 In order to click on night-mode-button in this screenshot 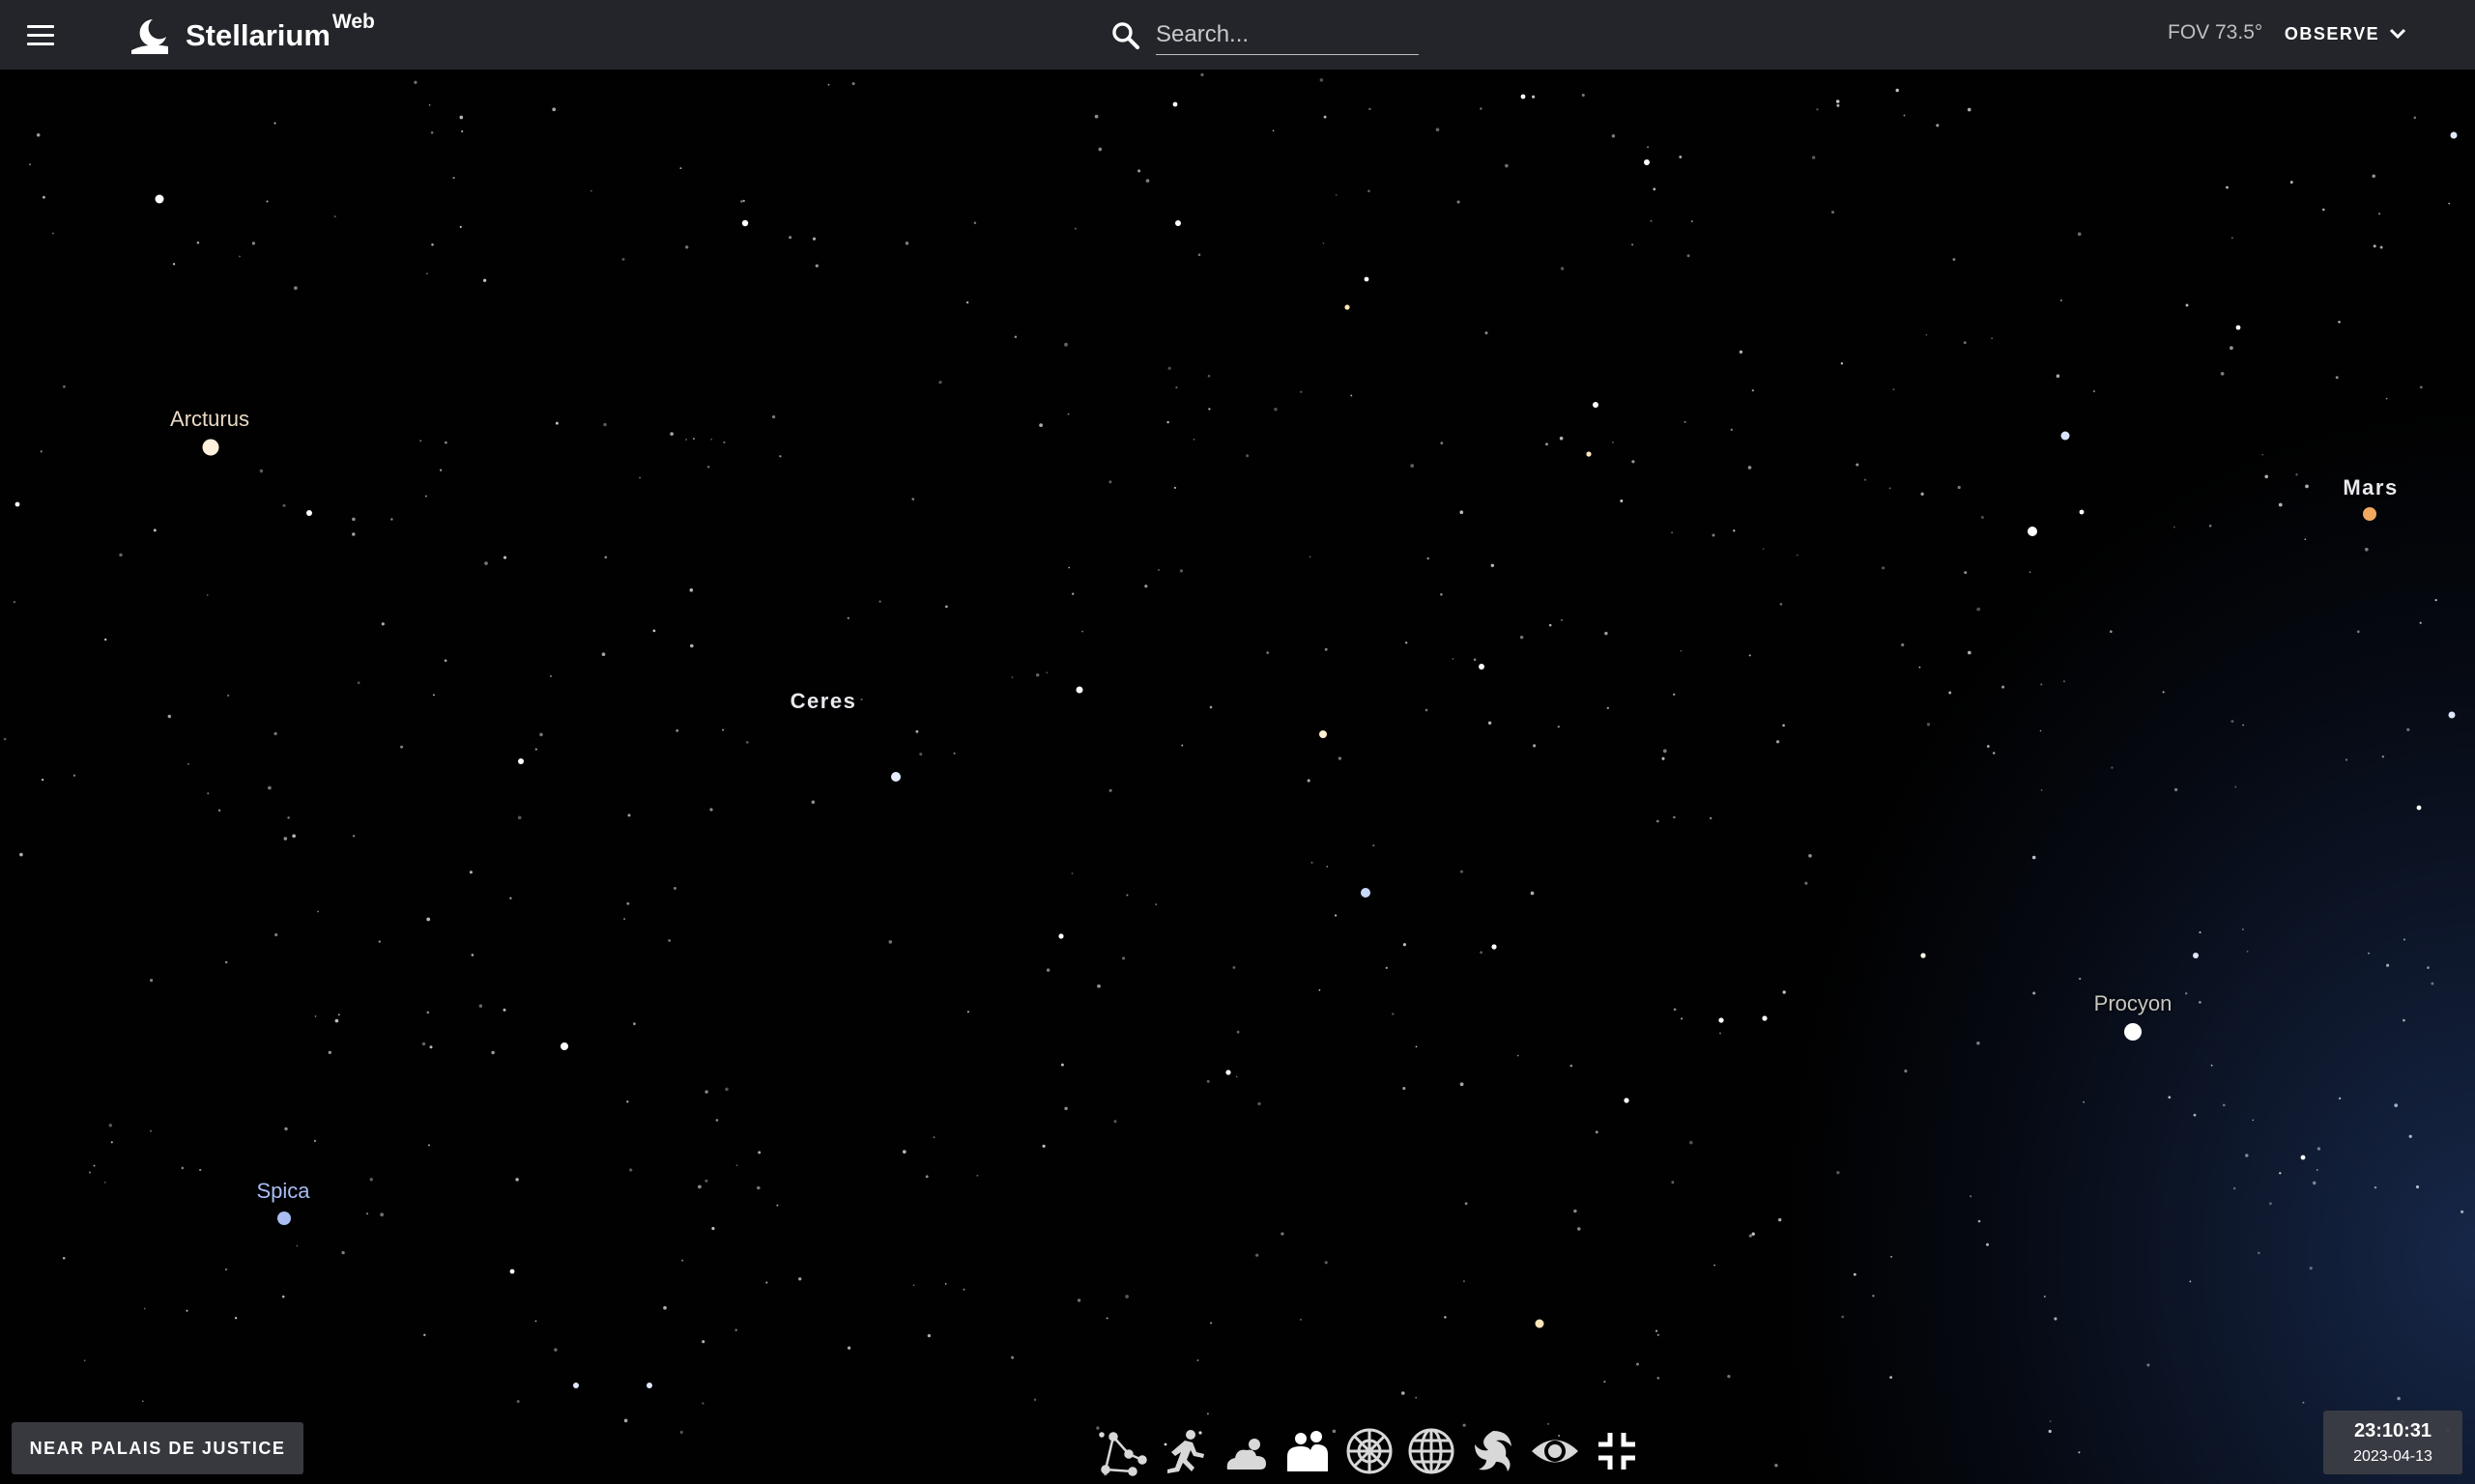, I will do `click(1555, 1451)`.